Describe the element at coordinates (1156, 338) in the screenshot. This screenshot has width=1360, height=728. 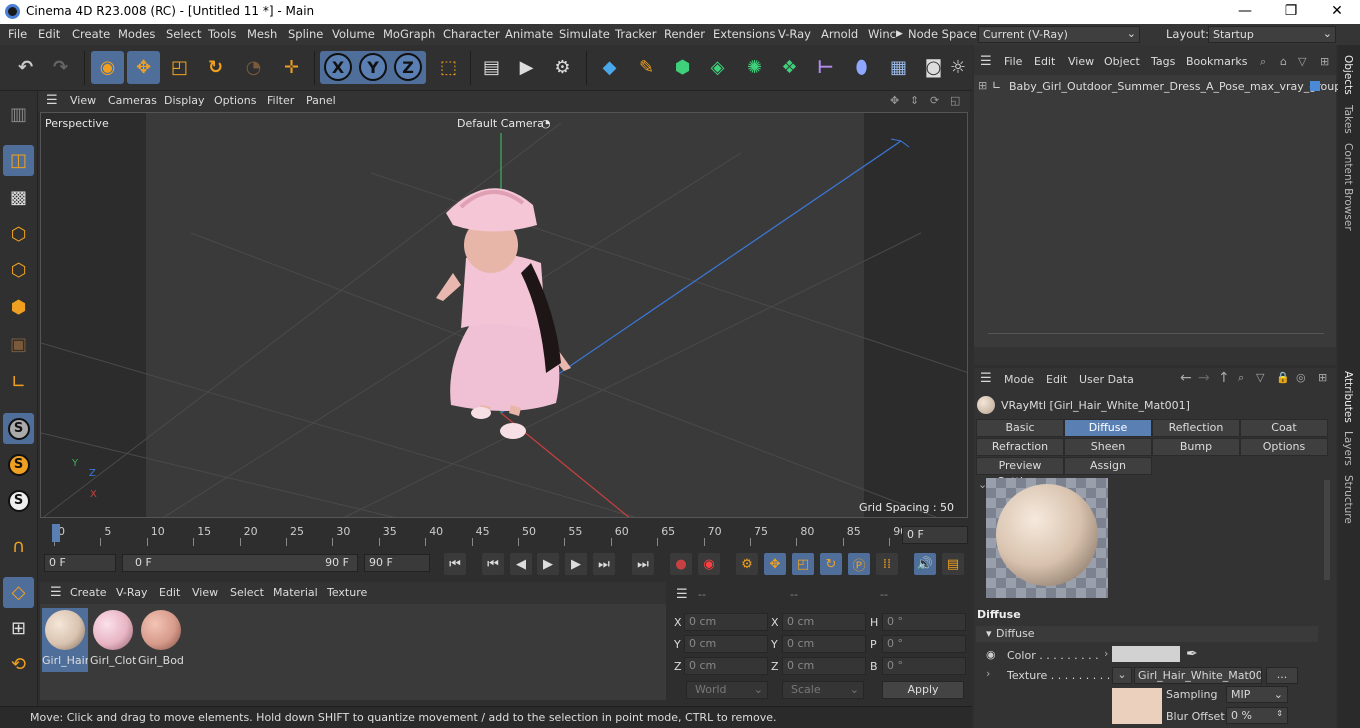
I see `horizontal-scrollbar` at that location.